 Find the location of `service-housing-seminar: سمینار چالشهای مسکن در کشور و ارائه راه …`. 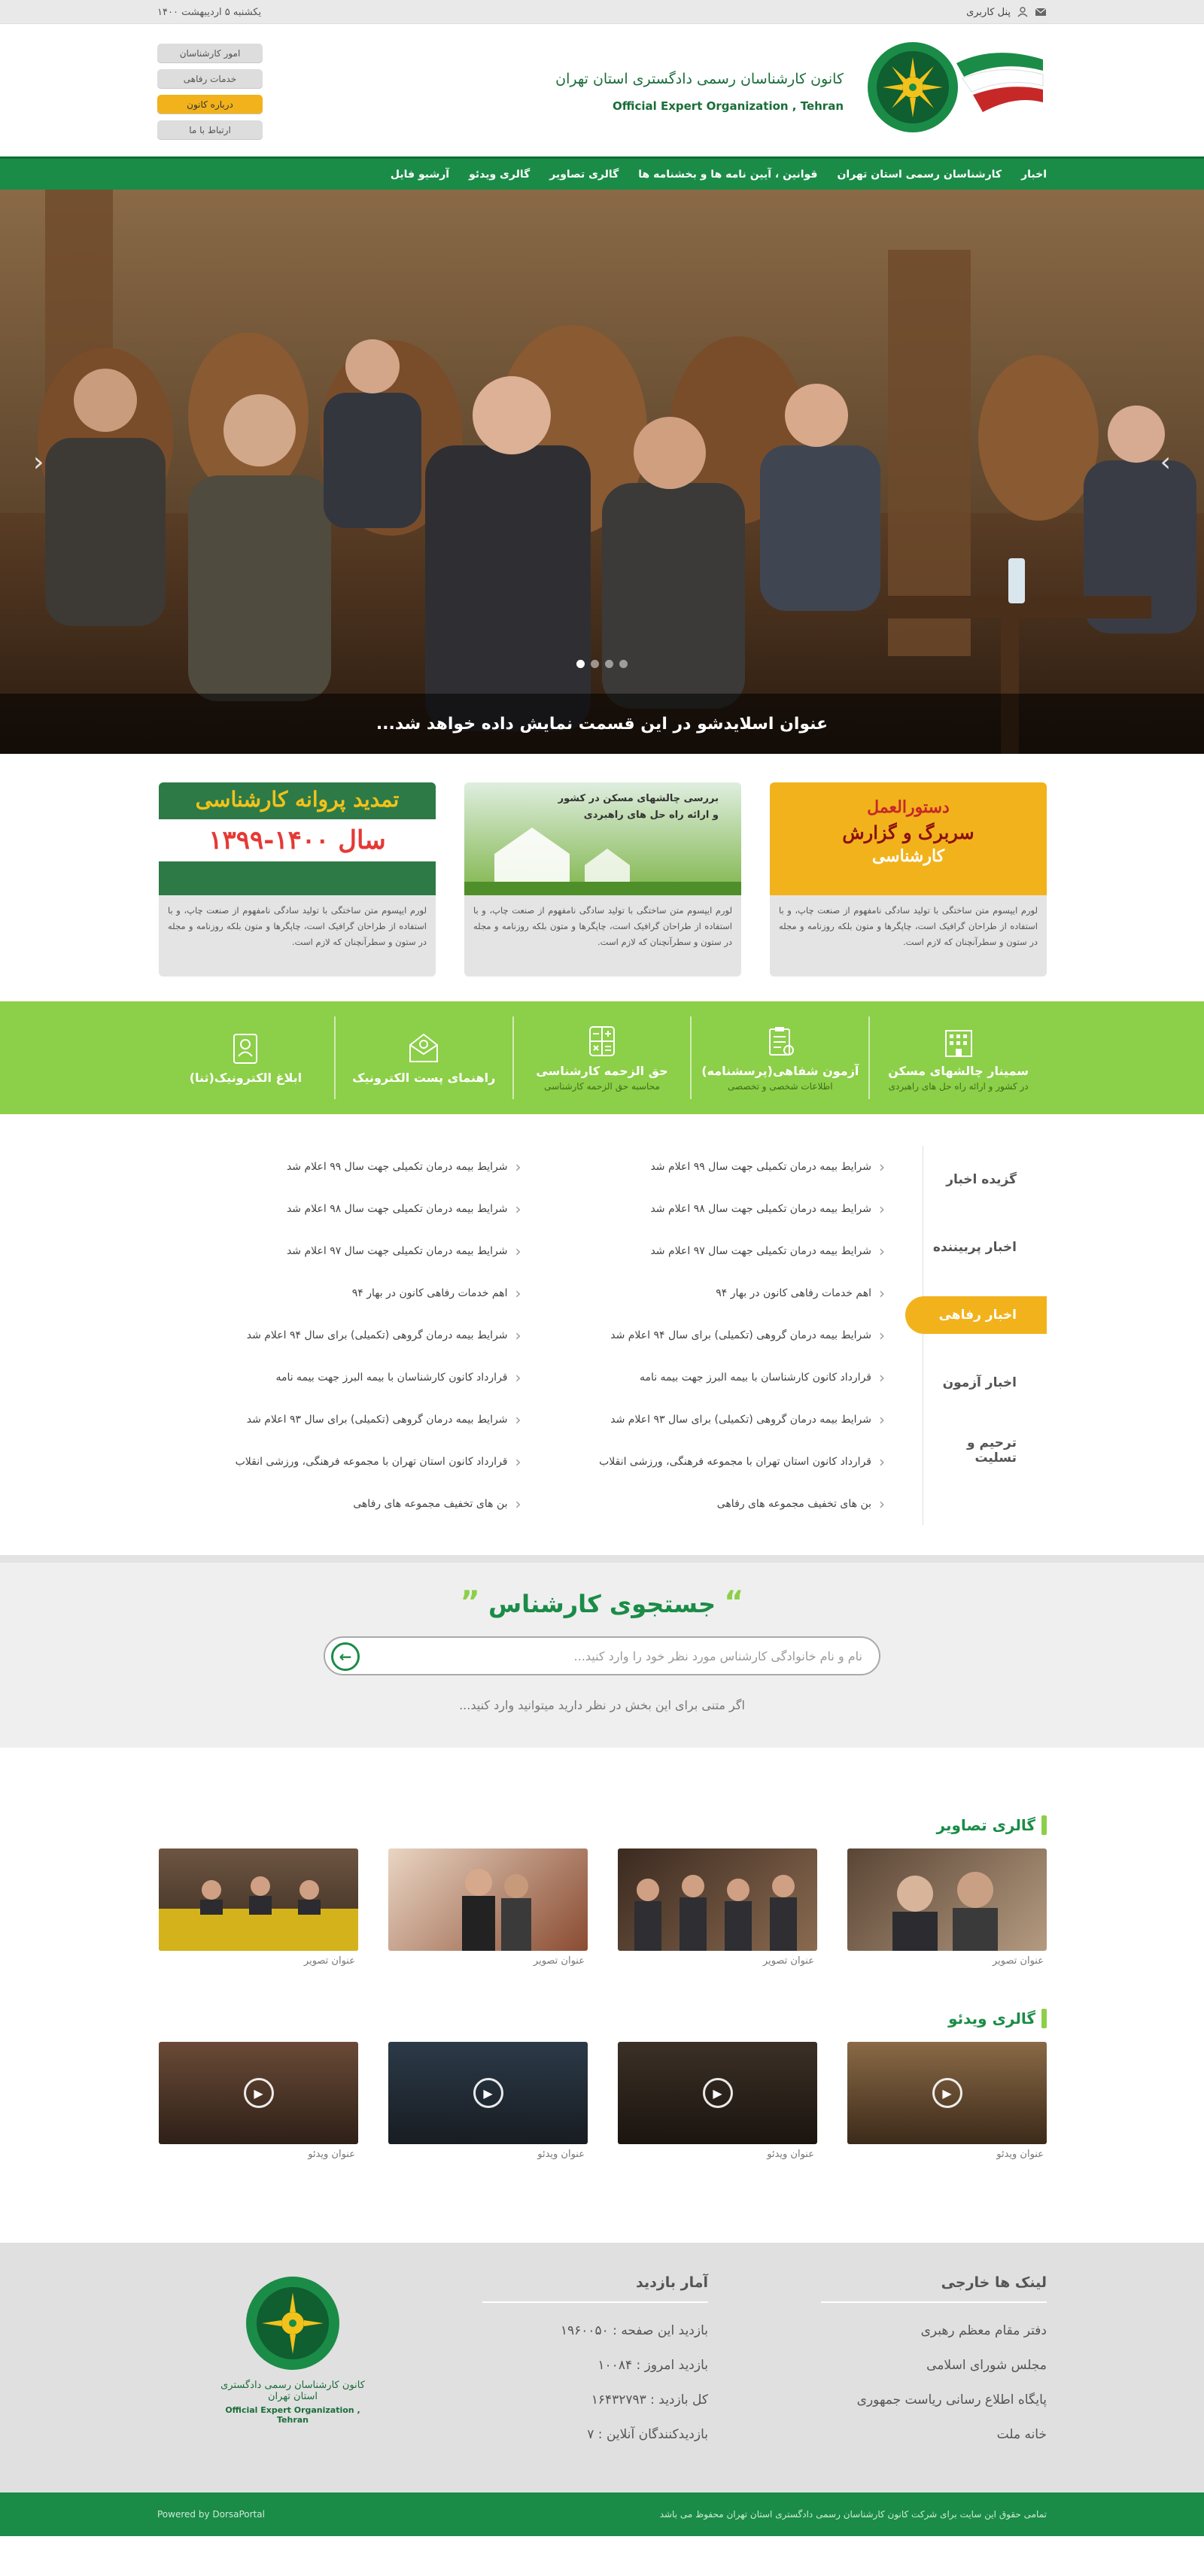

service-housing-seminar: سمینار چالشهای مسکن در کشور و ارائه راه … is located at coordinates (957, 1057).